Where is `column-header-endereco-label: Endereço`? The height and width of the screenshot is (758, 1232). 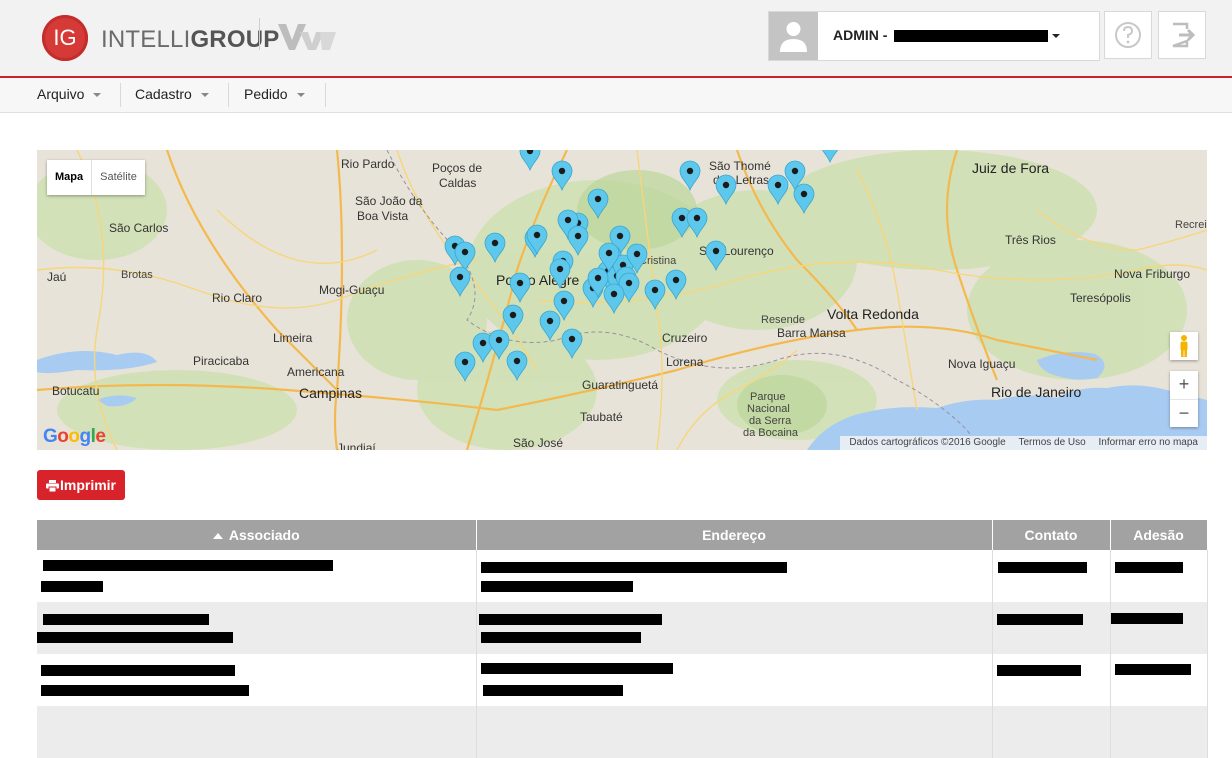 column-header-endereco-label: Endereço is located at coordinates (734, 535).